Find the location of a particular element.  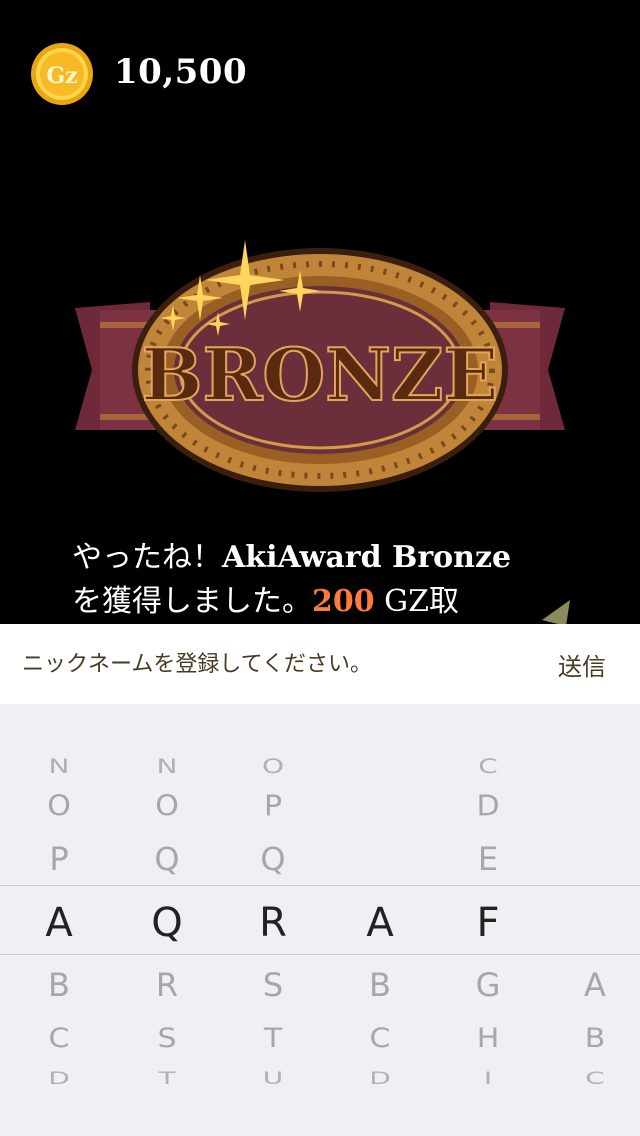

message-text-2: を獲得しました。 is located at coordinates (192, 601).